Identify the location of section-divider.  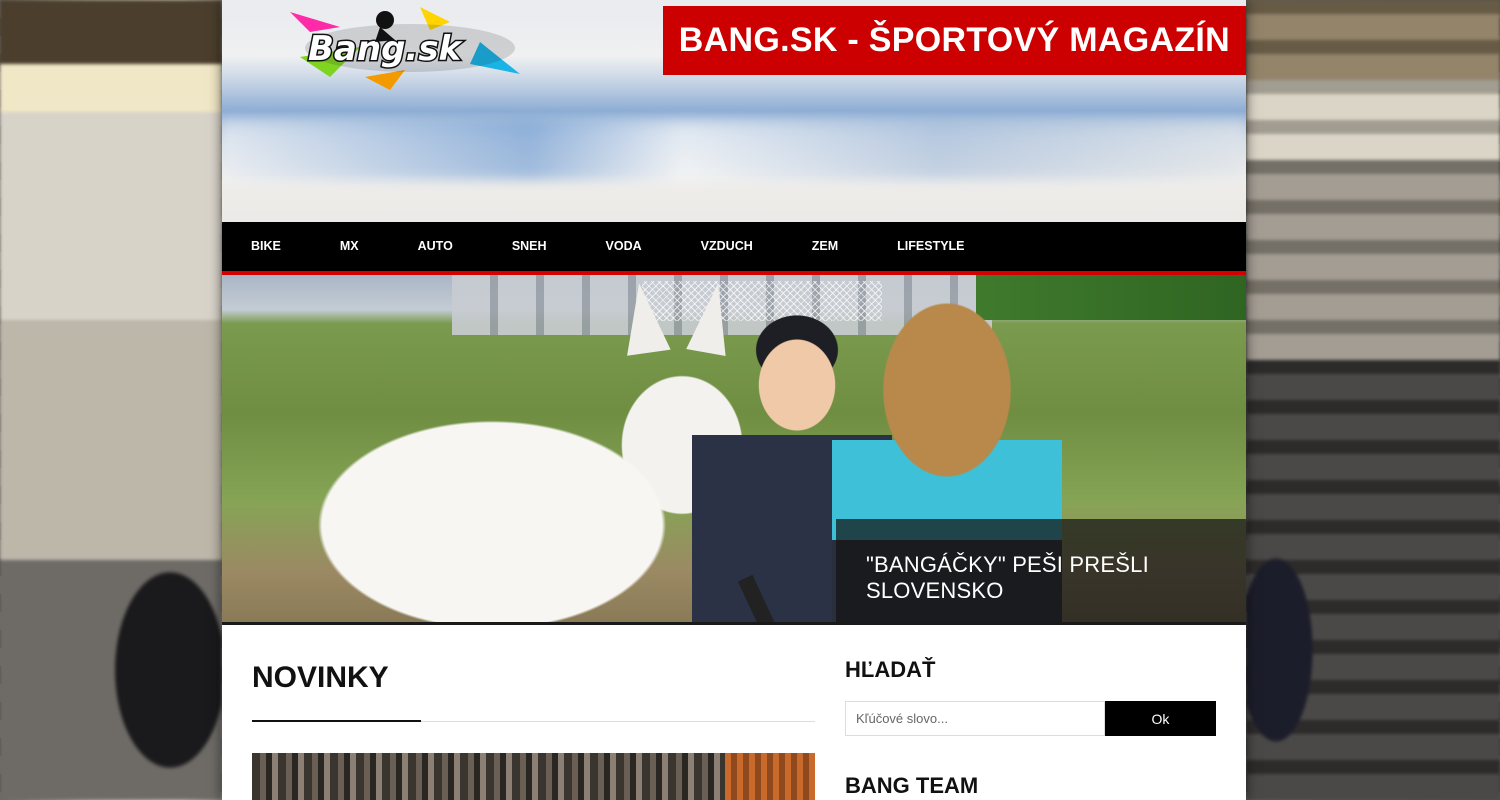
(533, 721).